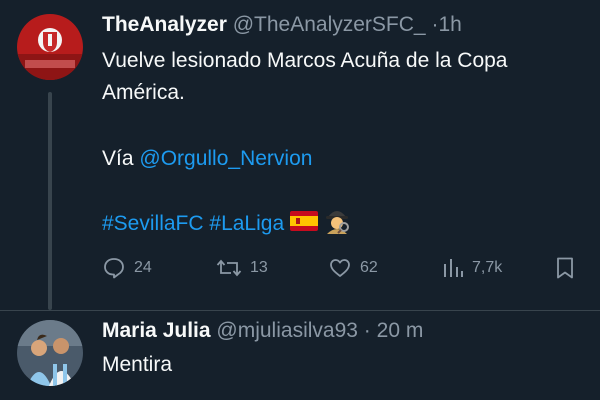 The image size is (600, 400). What do you see at coordinates (369, 267) in the screenshot?
I see `like-count: 62` at bounding box center [369, 267].